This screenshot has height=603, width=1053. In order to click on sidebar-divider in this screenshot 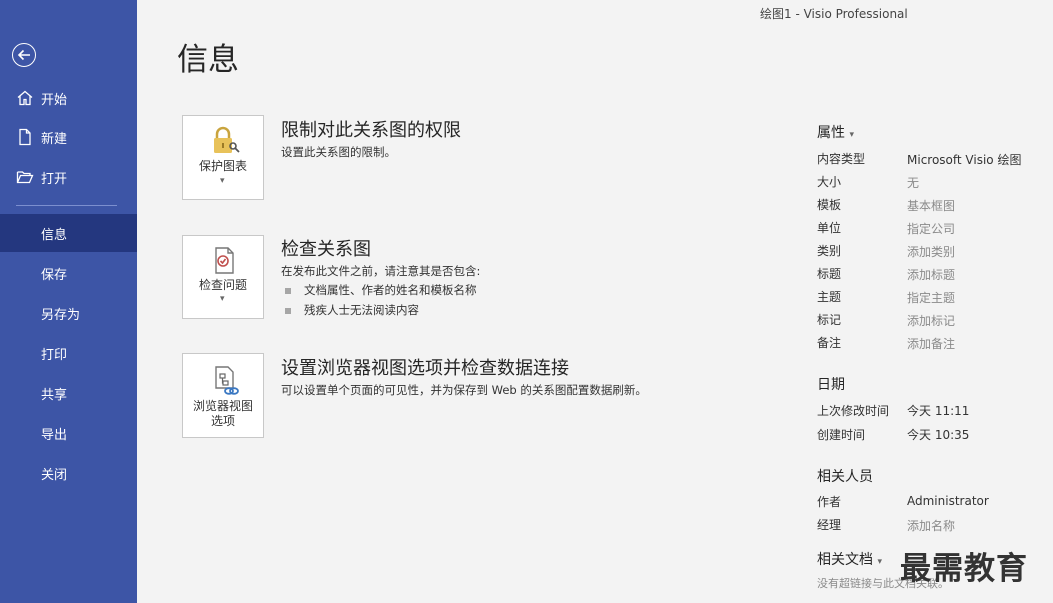, I will do `click(66, 205)`.